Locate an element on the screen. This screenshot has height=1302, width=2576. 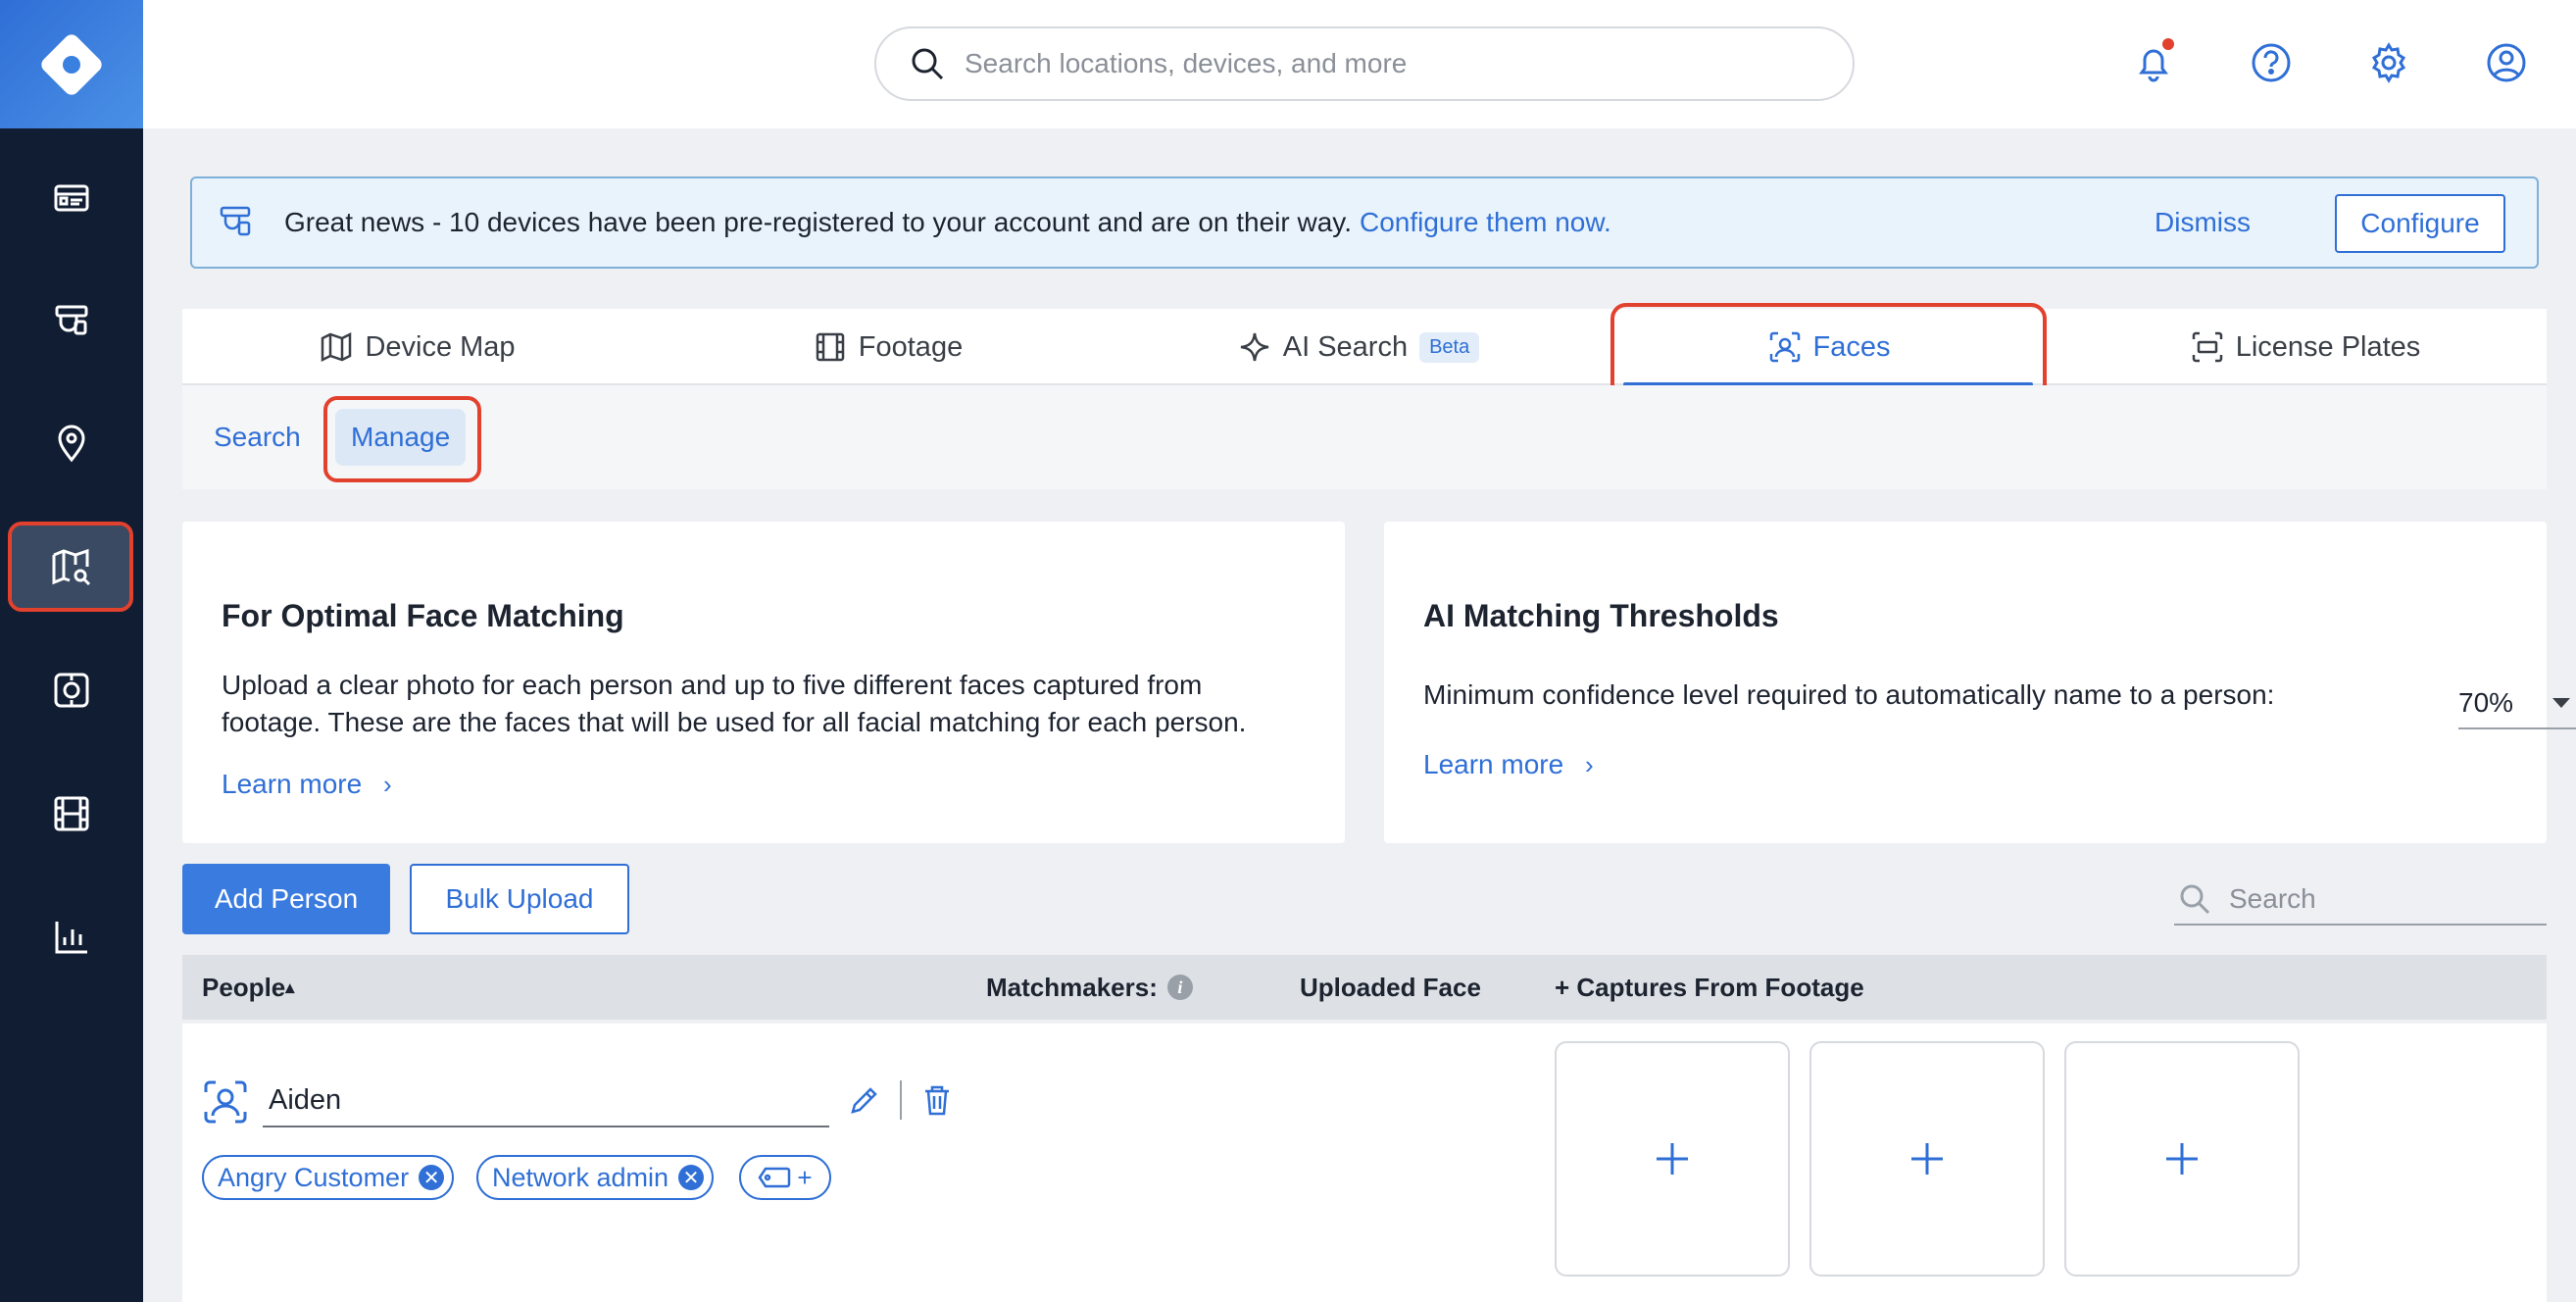
people-search is located at coordinates (2360, 900).